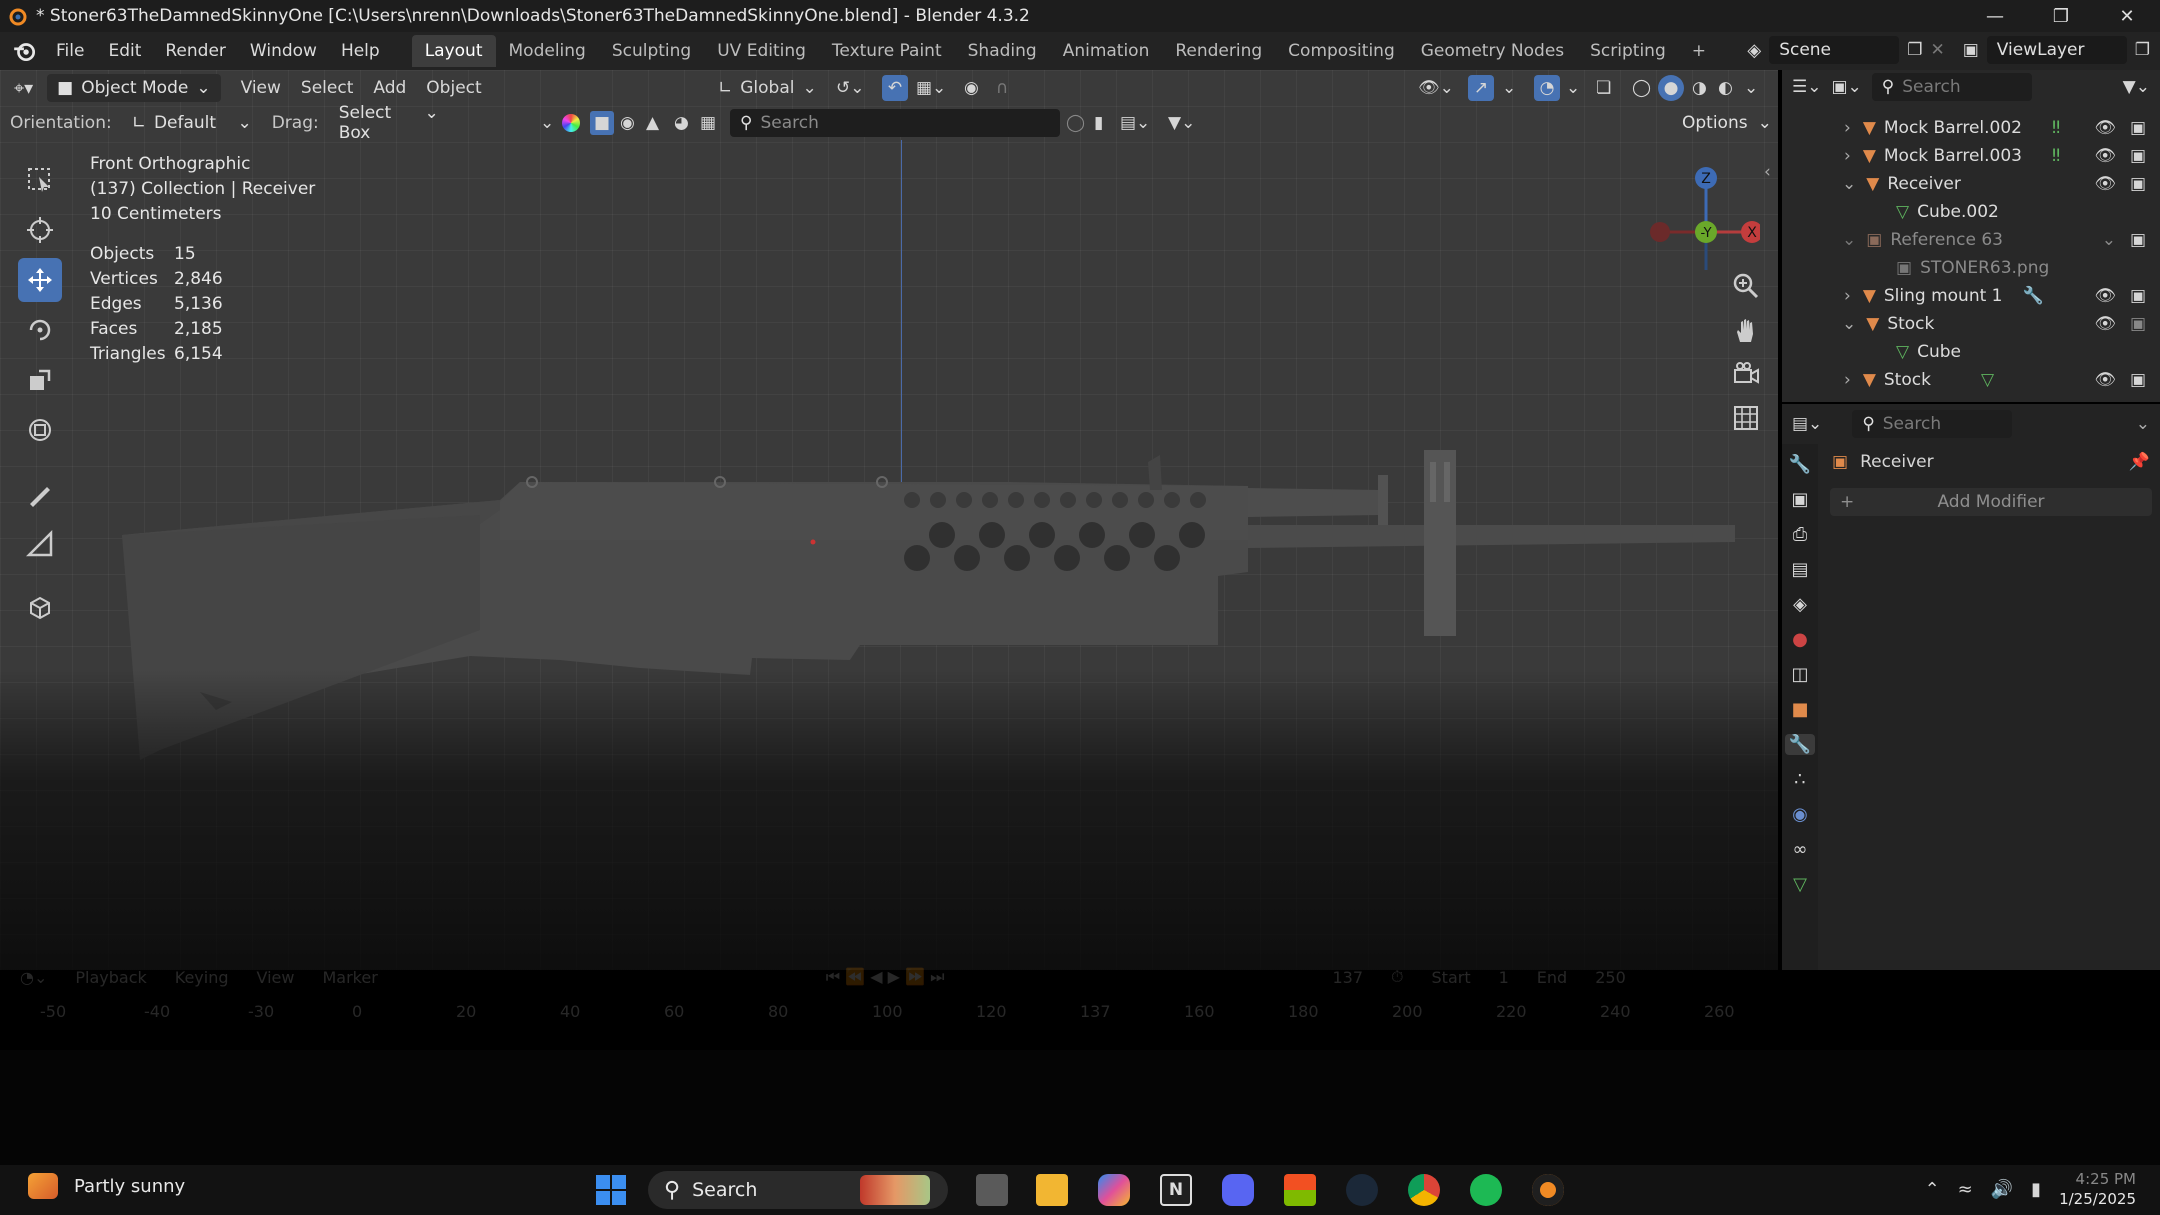 This screenshot has height=1215, width=2160. What do you see at coordinates (1971, 352) in the screenshot?
I see `outliner-item: ▽ Cube` at bounding box center [1971, 352].